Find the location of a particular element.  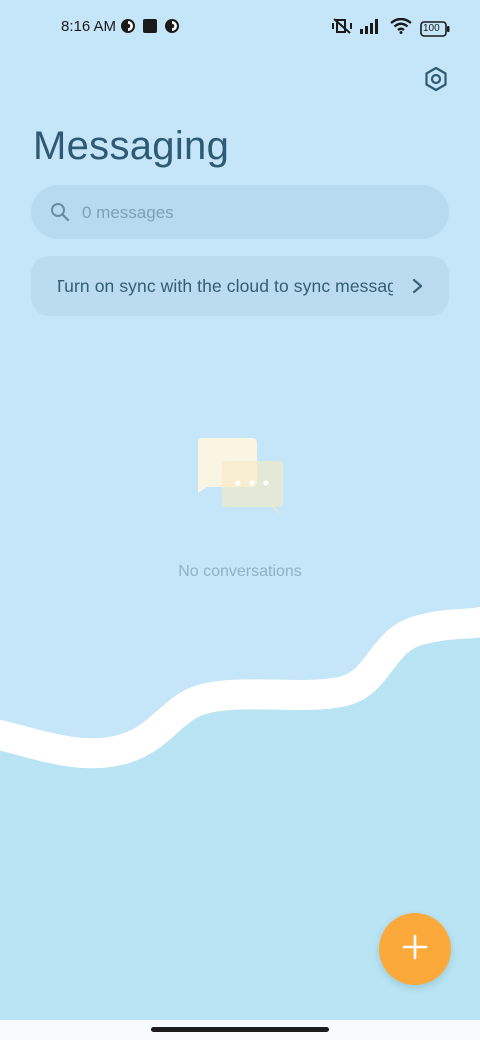

plus-icon is located at coordinates (415, 949).